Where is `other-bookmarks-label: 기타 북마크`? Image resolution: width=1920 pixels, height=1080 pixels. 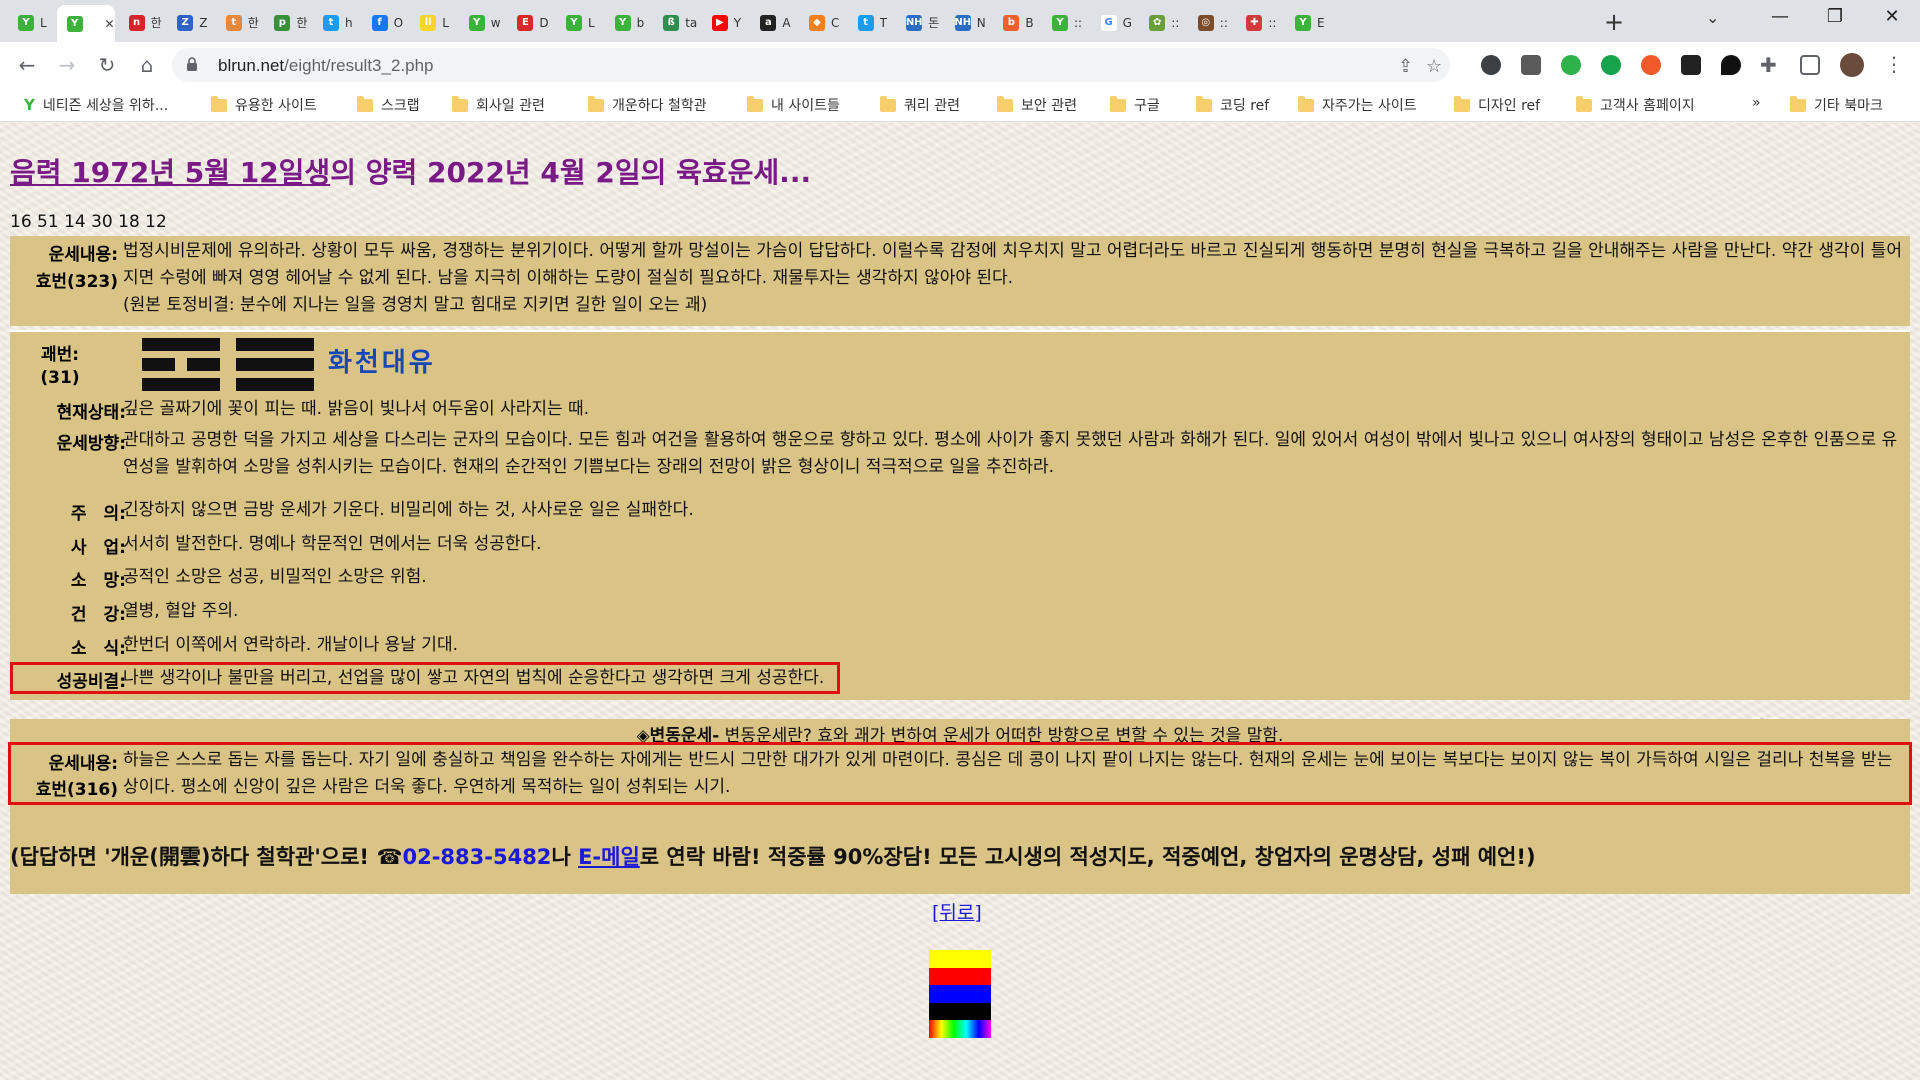
other-bookmarks-label: 기타 북마크 is located at coordinates (1848, 106).